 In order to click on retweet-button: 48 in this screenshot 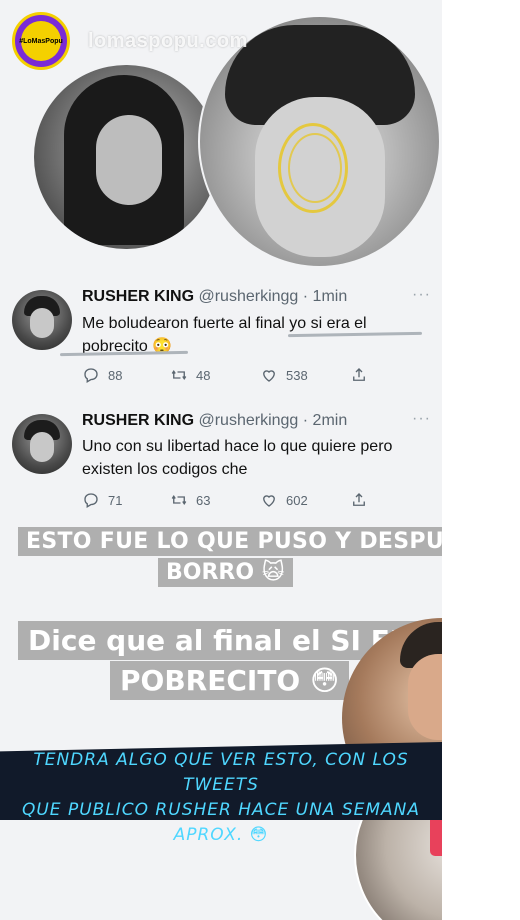, I will do `click(190, 375)`.